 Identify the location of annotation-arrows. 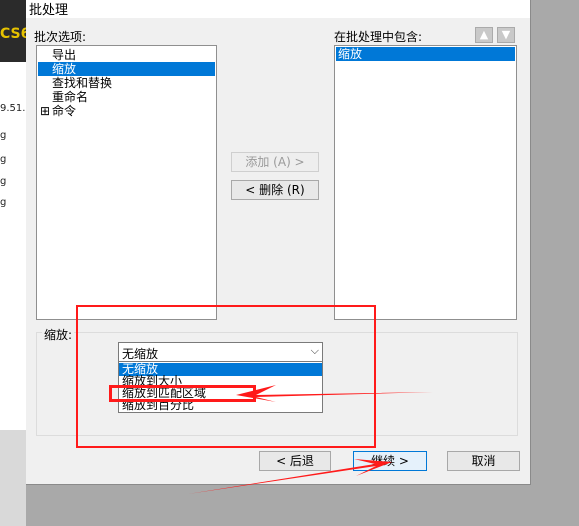
(310, 439).